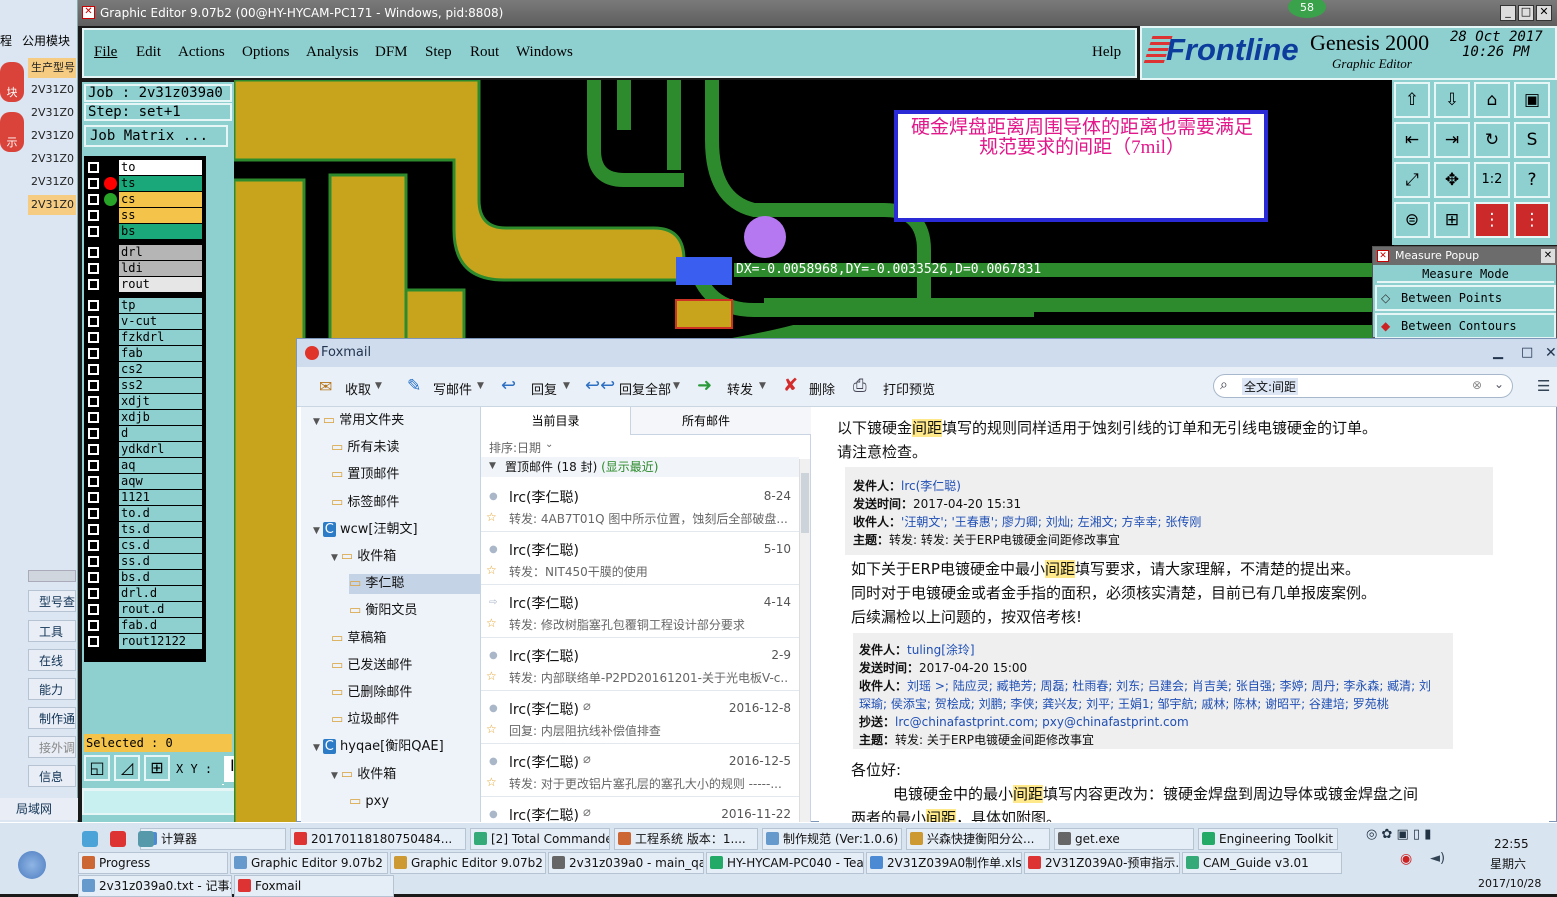 Image resolution: width=1557 pixels, height=897 pixels. I want to click on strip-button: 信息, so click(52, 776).